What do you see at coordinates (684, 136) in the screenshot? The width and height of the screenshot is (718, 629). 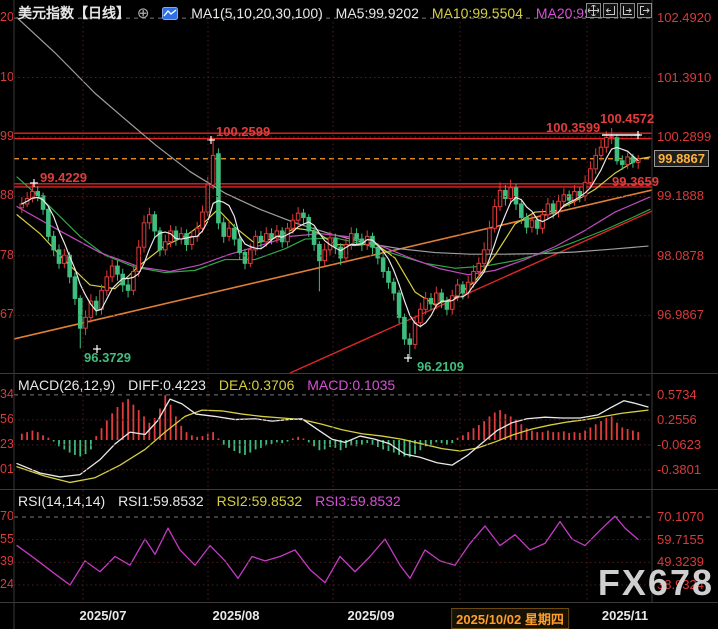 I see `y-axis-label: 100.2899` at bounding box center [684, 136].